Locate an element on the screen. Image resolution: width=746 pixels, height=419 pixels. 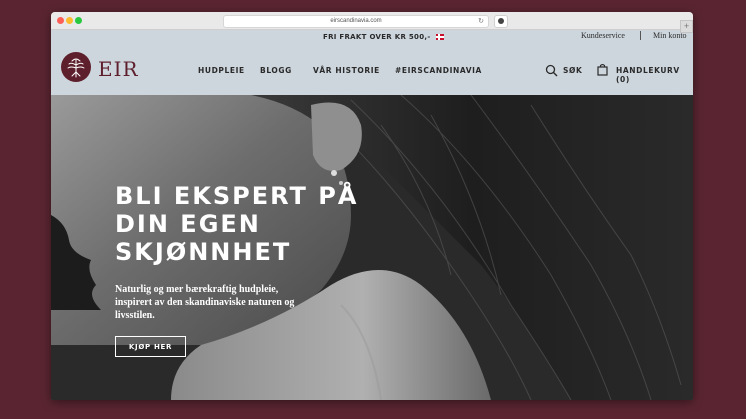
download-button is located at coordinates (501, 21).